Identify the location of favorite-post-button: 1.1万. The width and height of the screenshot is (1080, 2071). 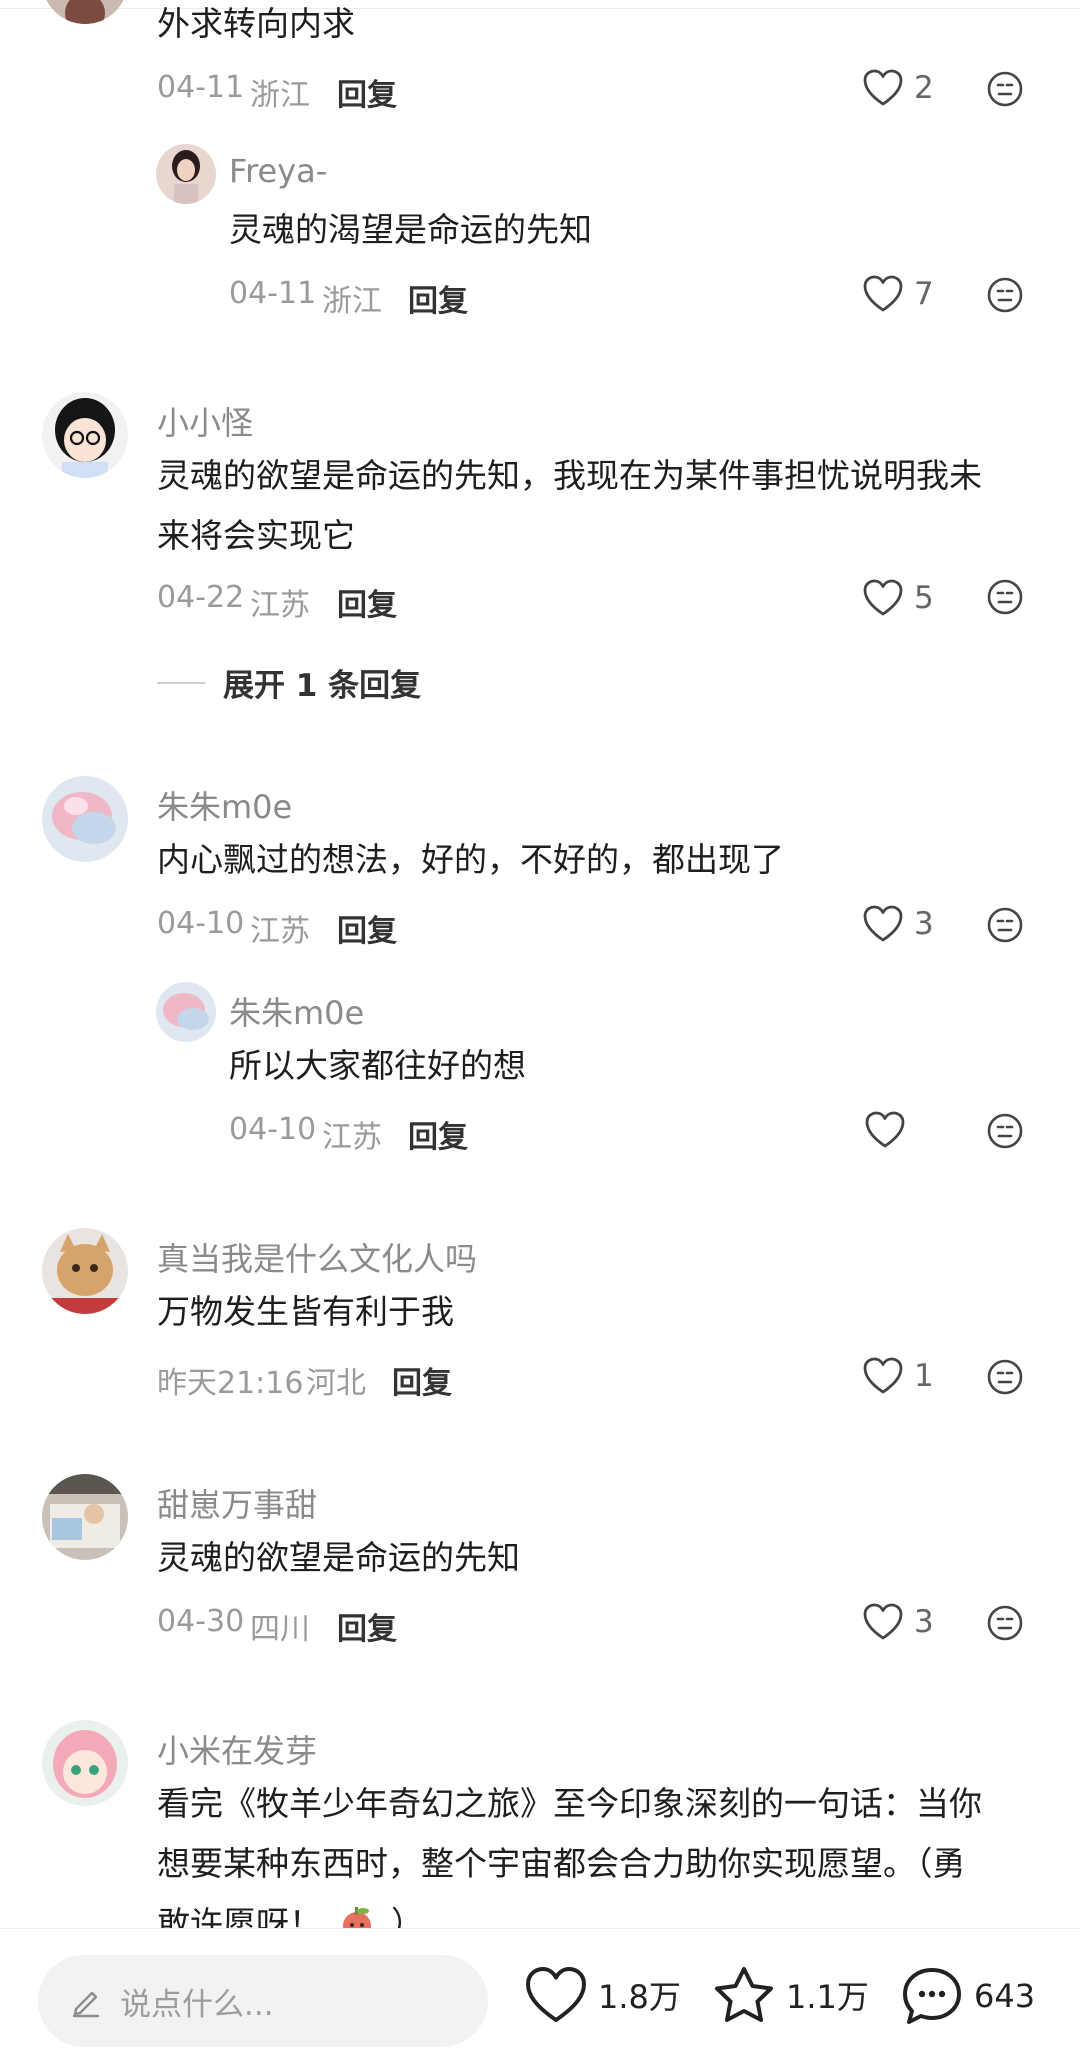
(790, 1995).